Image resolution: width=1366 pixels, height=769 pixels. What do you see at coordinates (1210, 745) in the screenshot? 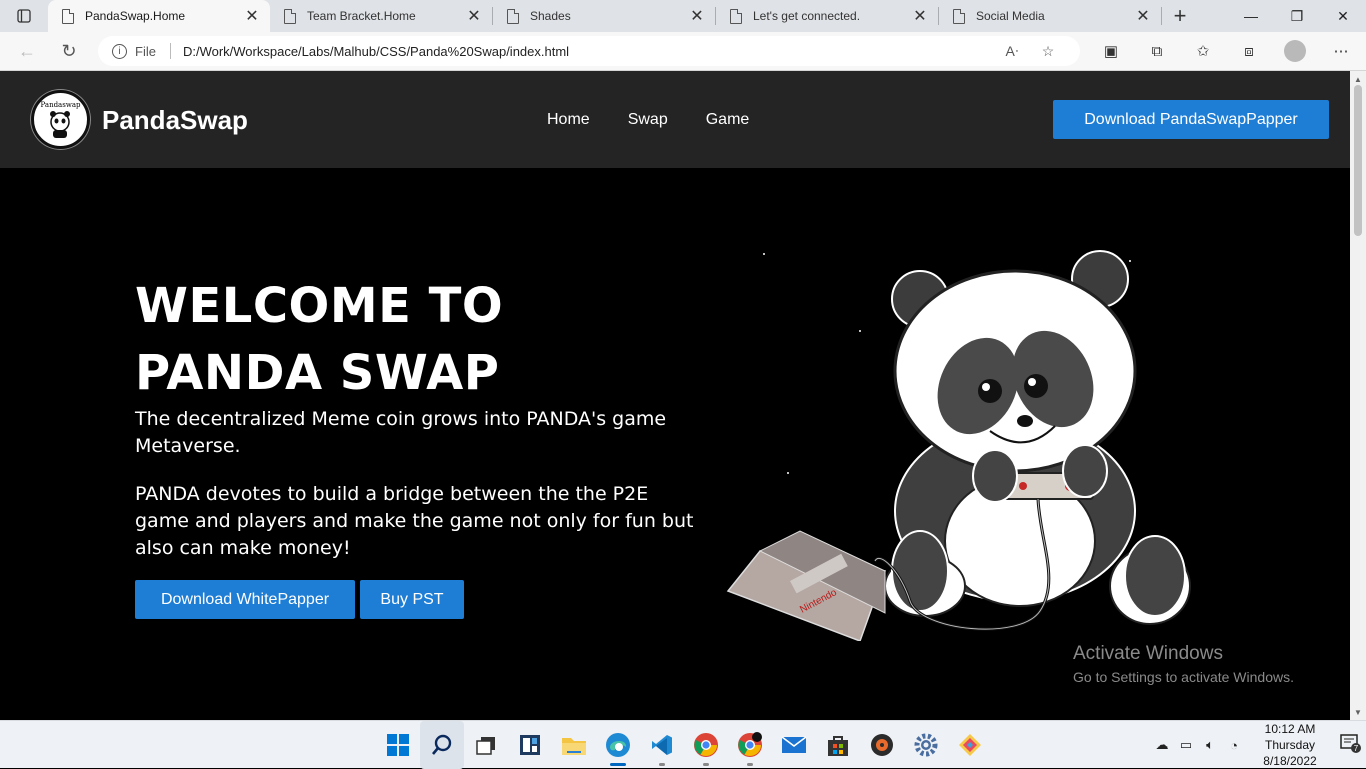
I see `volume-icon: 🔈︎` at bounding box center [1210, 745].